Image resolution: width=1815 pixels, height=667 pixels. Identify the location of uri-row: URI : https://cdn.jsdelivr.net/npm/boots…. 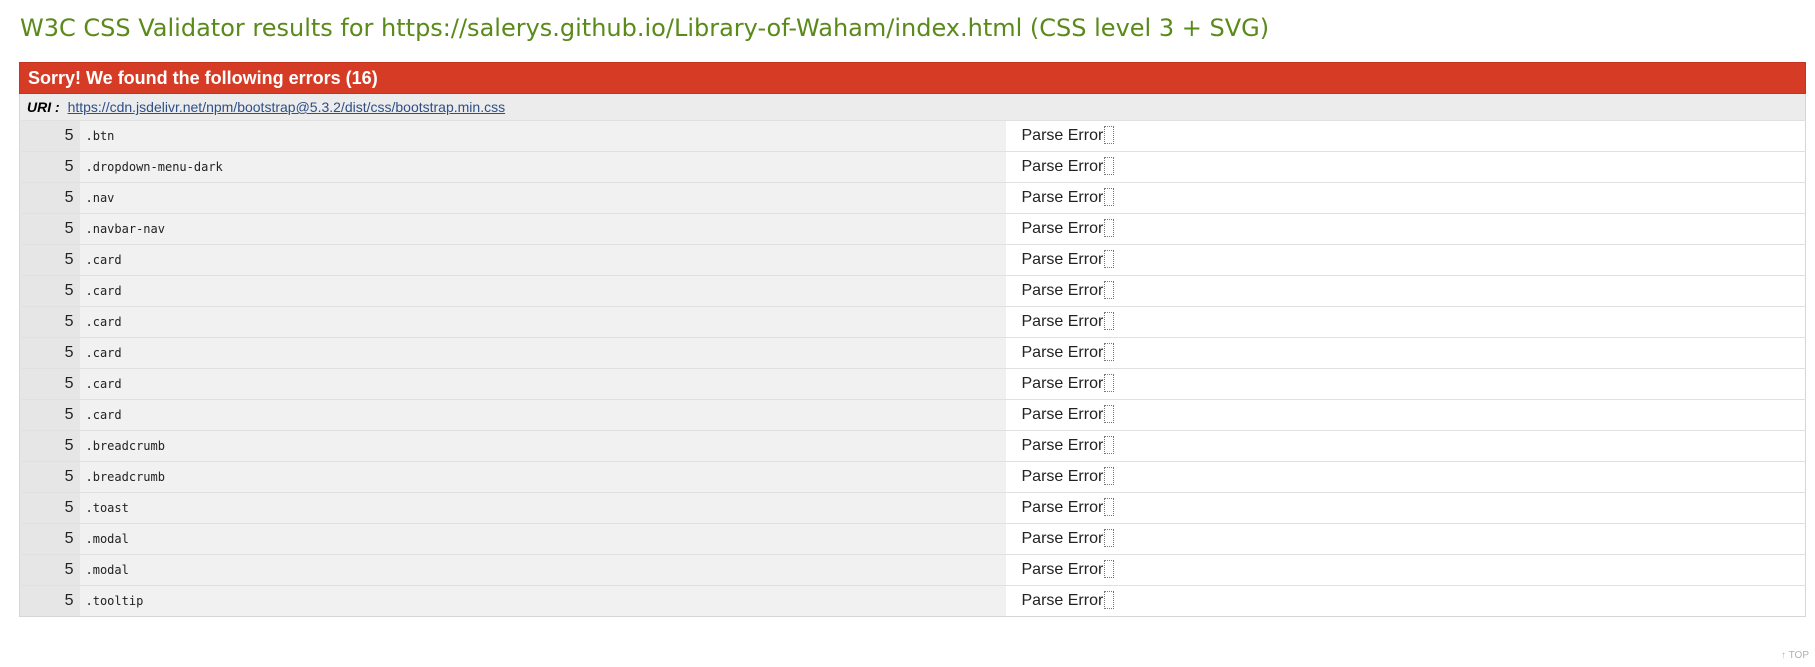
(912, 107).